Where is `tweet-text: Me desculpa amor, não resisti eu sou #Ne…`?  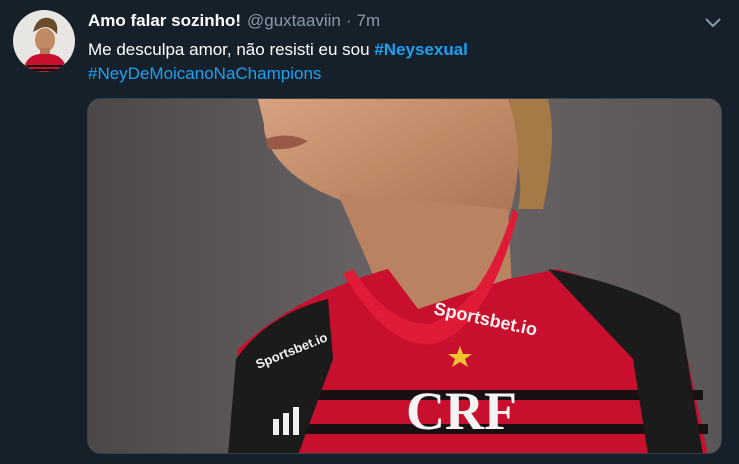
tweet-text: Me desculpa amor, não resisti eu sou #Ne… is located at coordinates (278, 50).